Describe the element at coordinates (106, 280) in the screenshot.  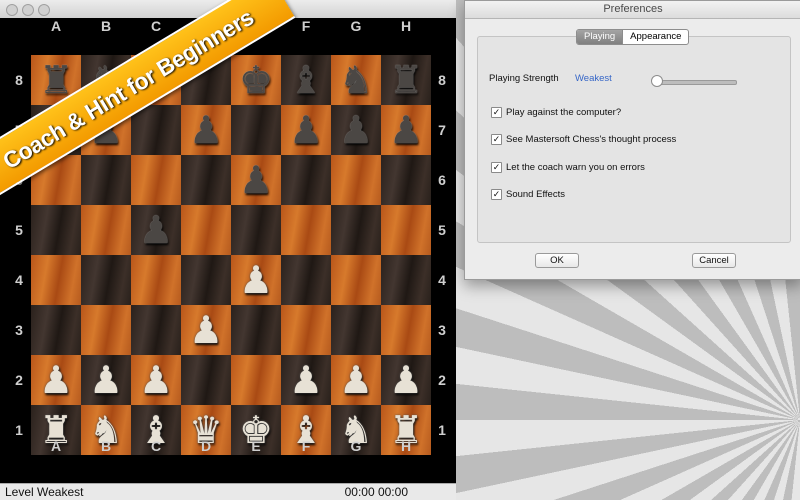
I see `square-b4` at that location.